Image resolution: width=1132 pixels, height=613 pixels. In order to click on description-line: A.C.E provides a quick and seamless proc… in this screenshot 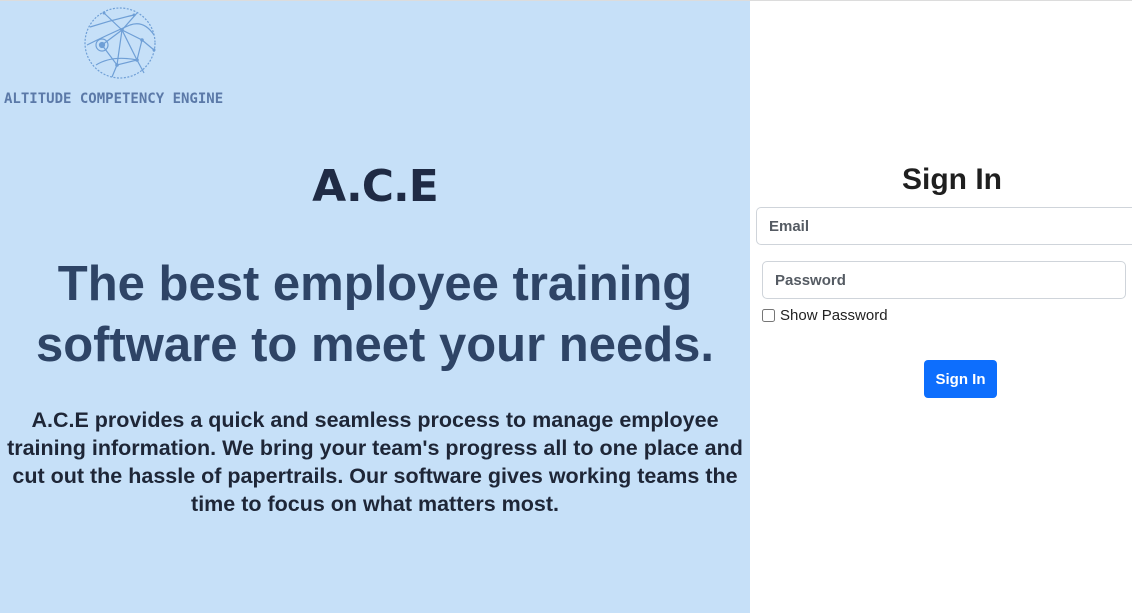, I will do `click(375, 420)`.